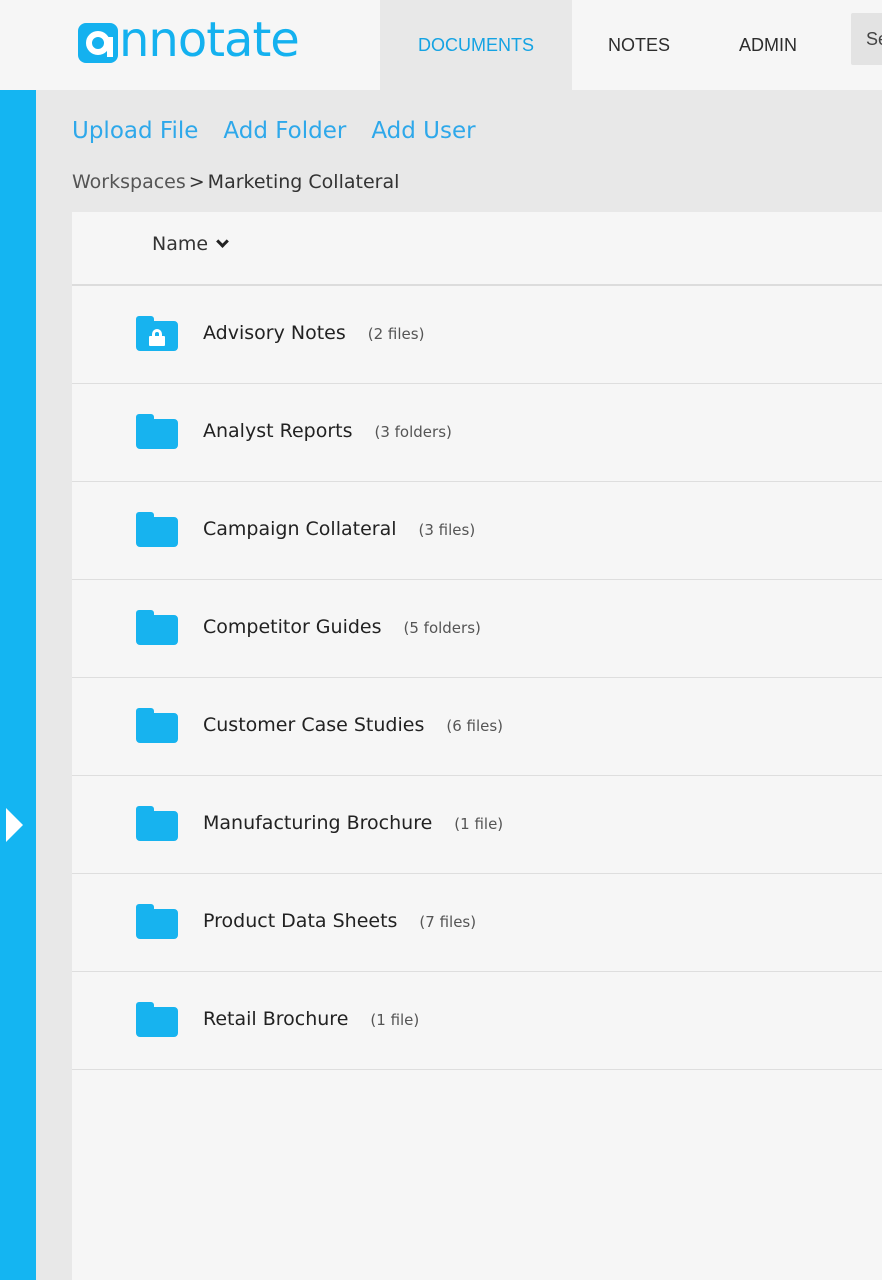 The image size is (882, 1280). Describe the element at coordinates (866, 39) in the screenshot. I see `search-input: Se` at that location.